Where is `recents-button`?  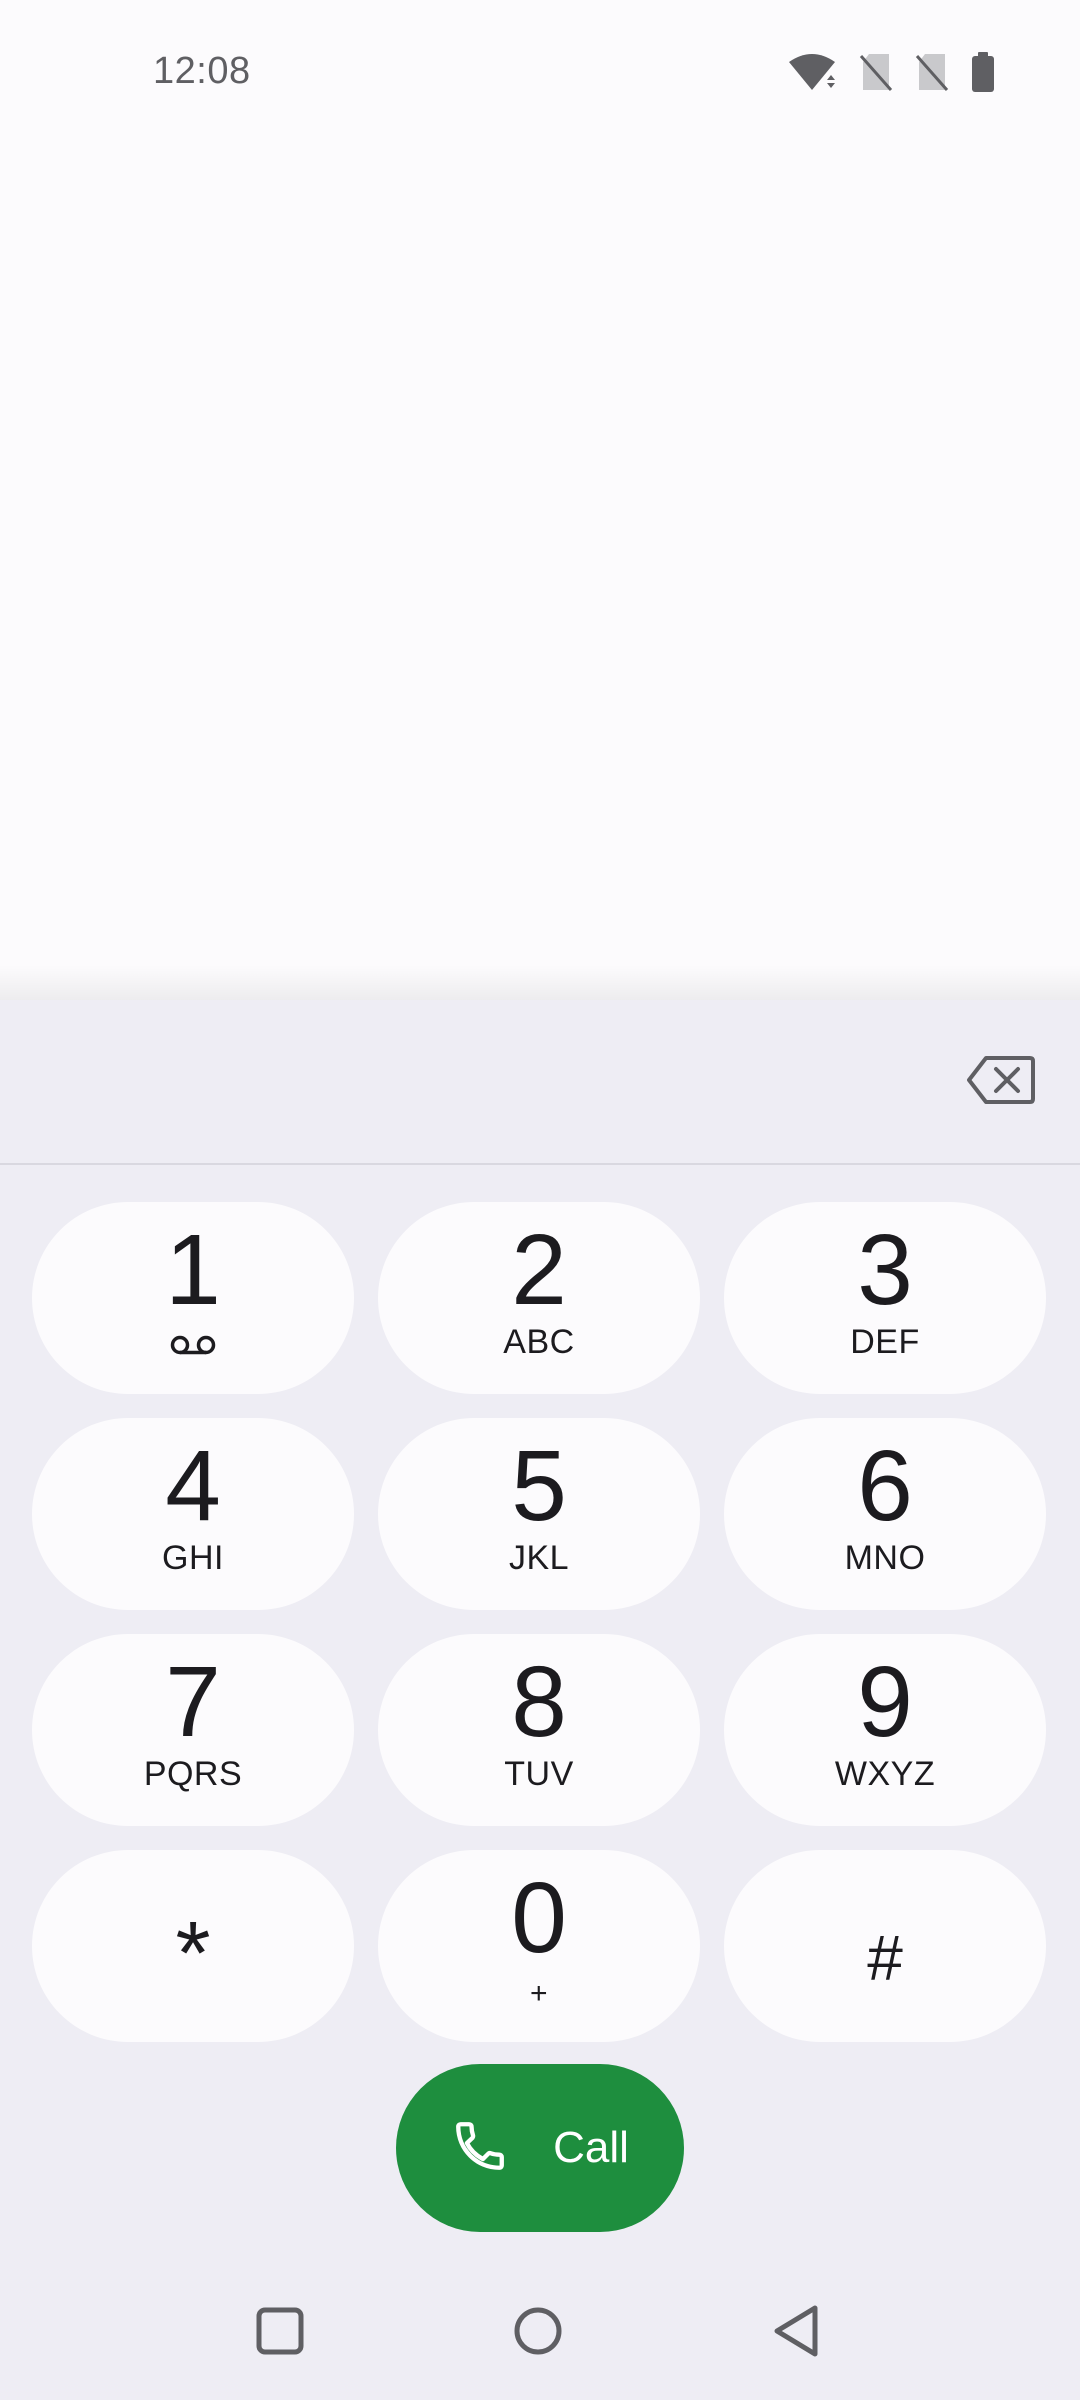
recents-button is located at coordinates (280, 2333).